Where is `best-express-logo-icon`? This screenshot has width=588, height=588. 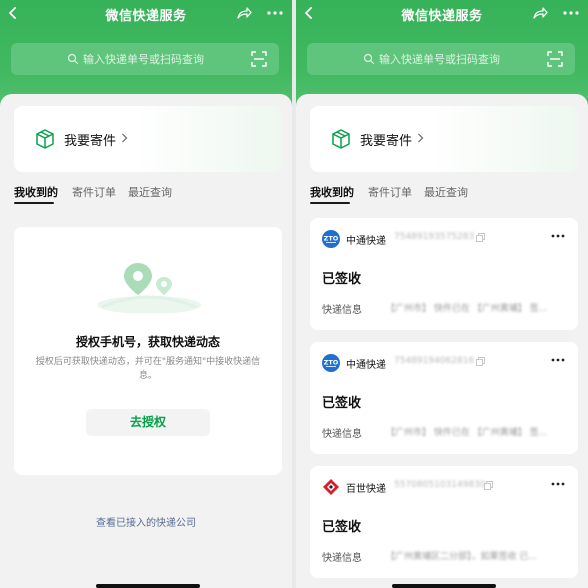
best-express-logo-icon is located at coordinates (331, 487).